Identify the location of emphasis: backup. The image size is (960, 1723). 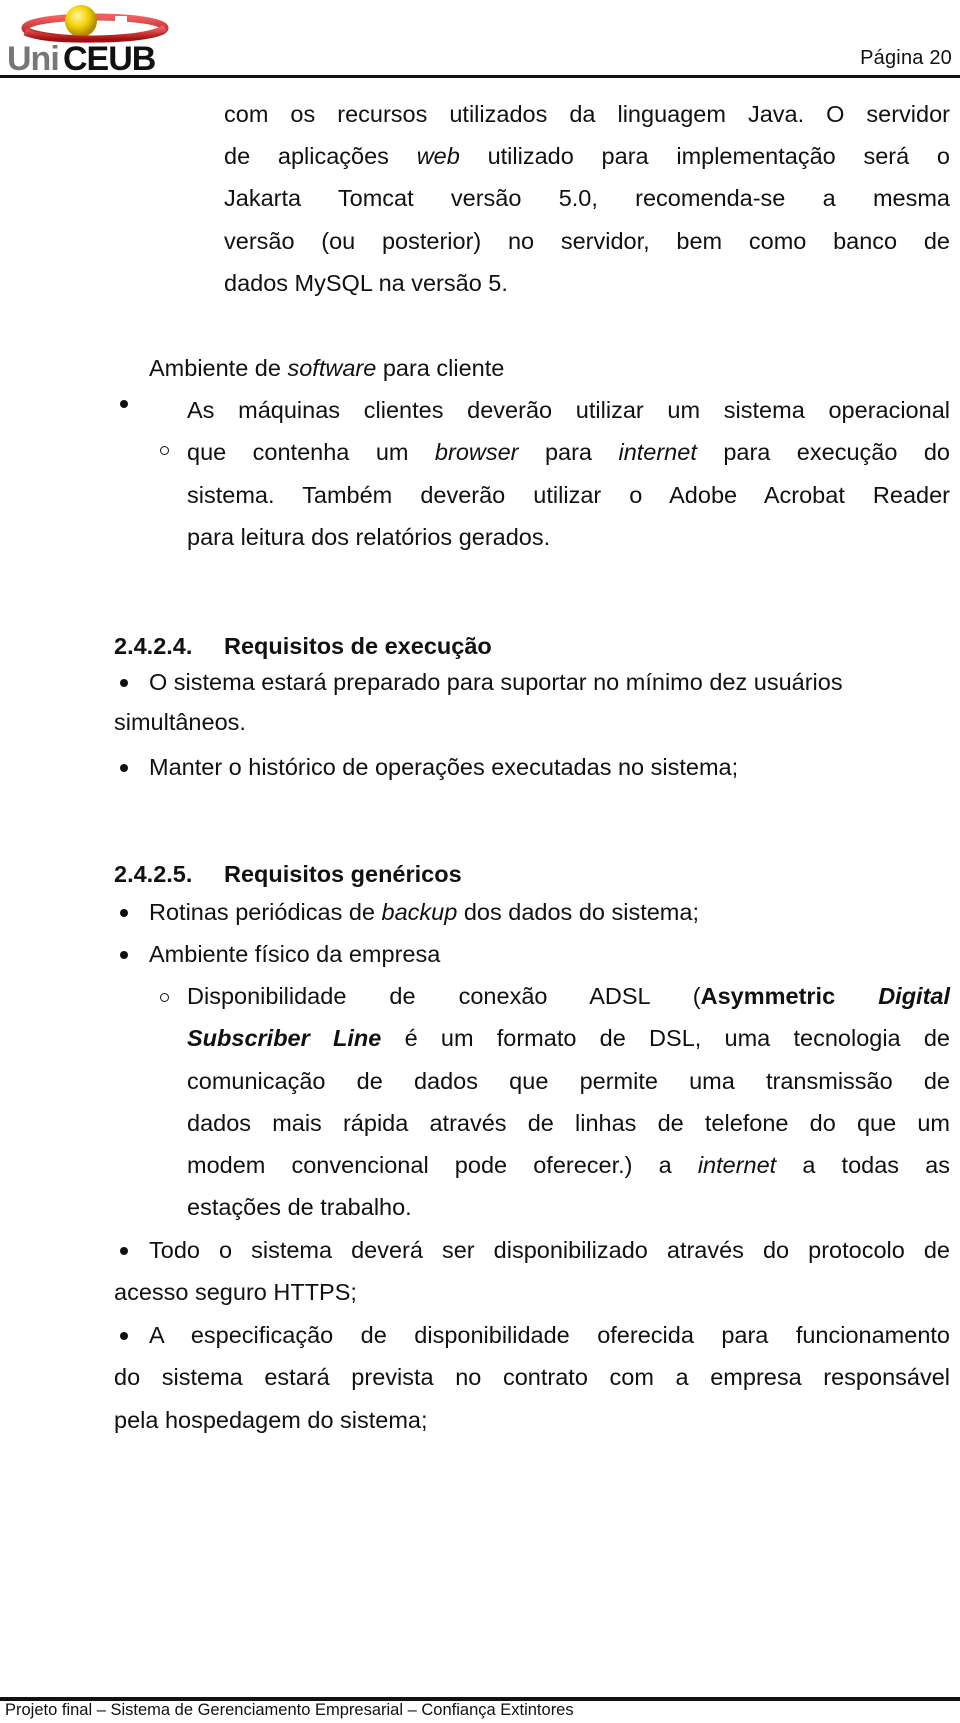
(419, 912).